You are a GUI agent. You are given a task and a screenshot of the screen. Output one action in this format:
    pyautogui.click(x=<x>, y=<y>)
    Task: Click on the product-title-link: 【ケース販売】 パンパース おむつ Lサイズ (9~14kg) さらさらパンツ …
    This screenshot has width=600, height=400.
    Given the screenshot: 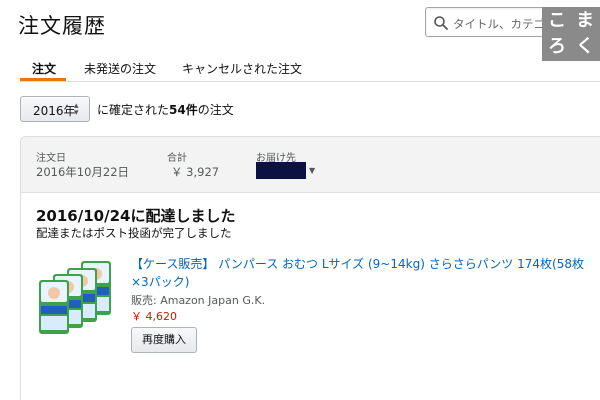 What is the action you would take?
    pyautogui.click(x=365, y=273)
    